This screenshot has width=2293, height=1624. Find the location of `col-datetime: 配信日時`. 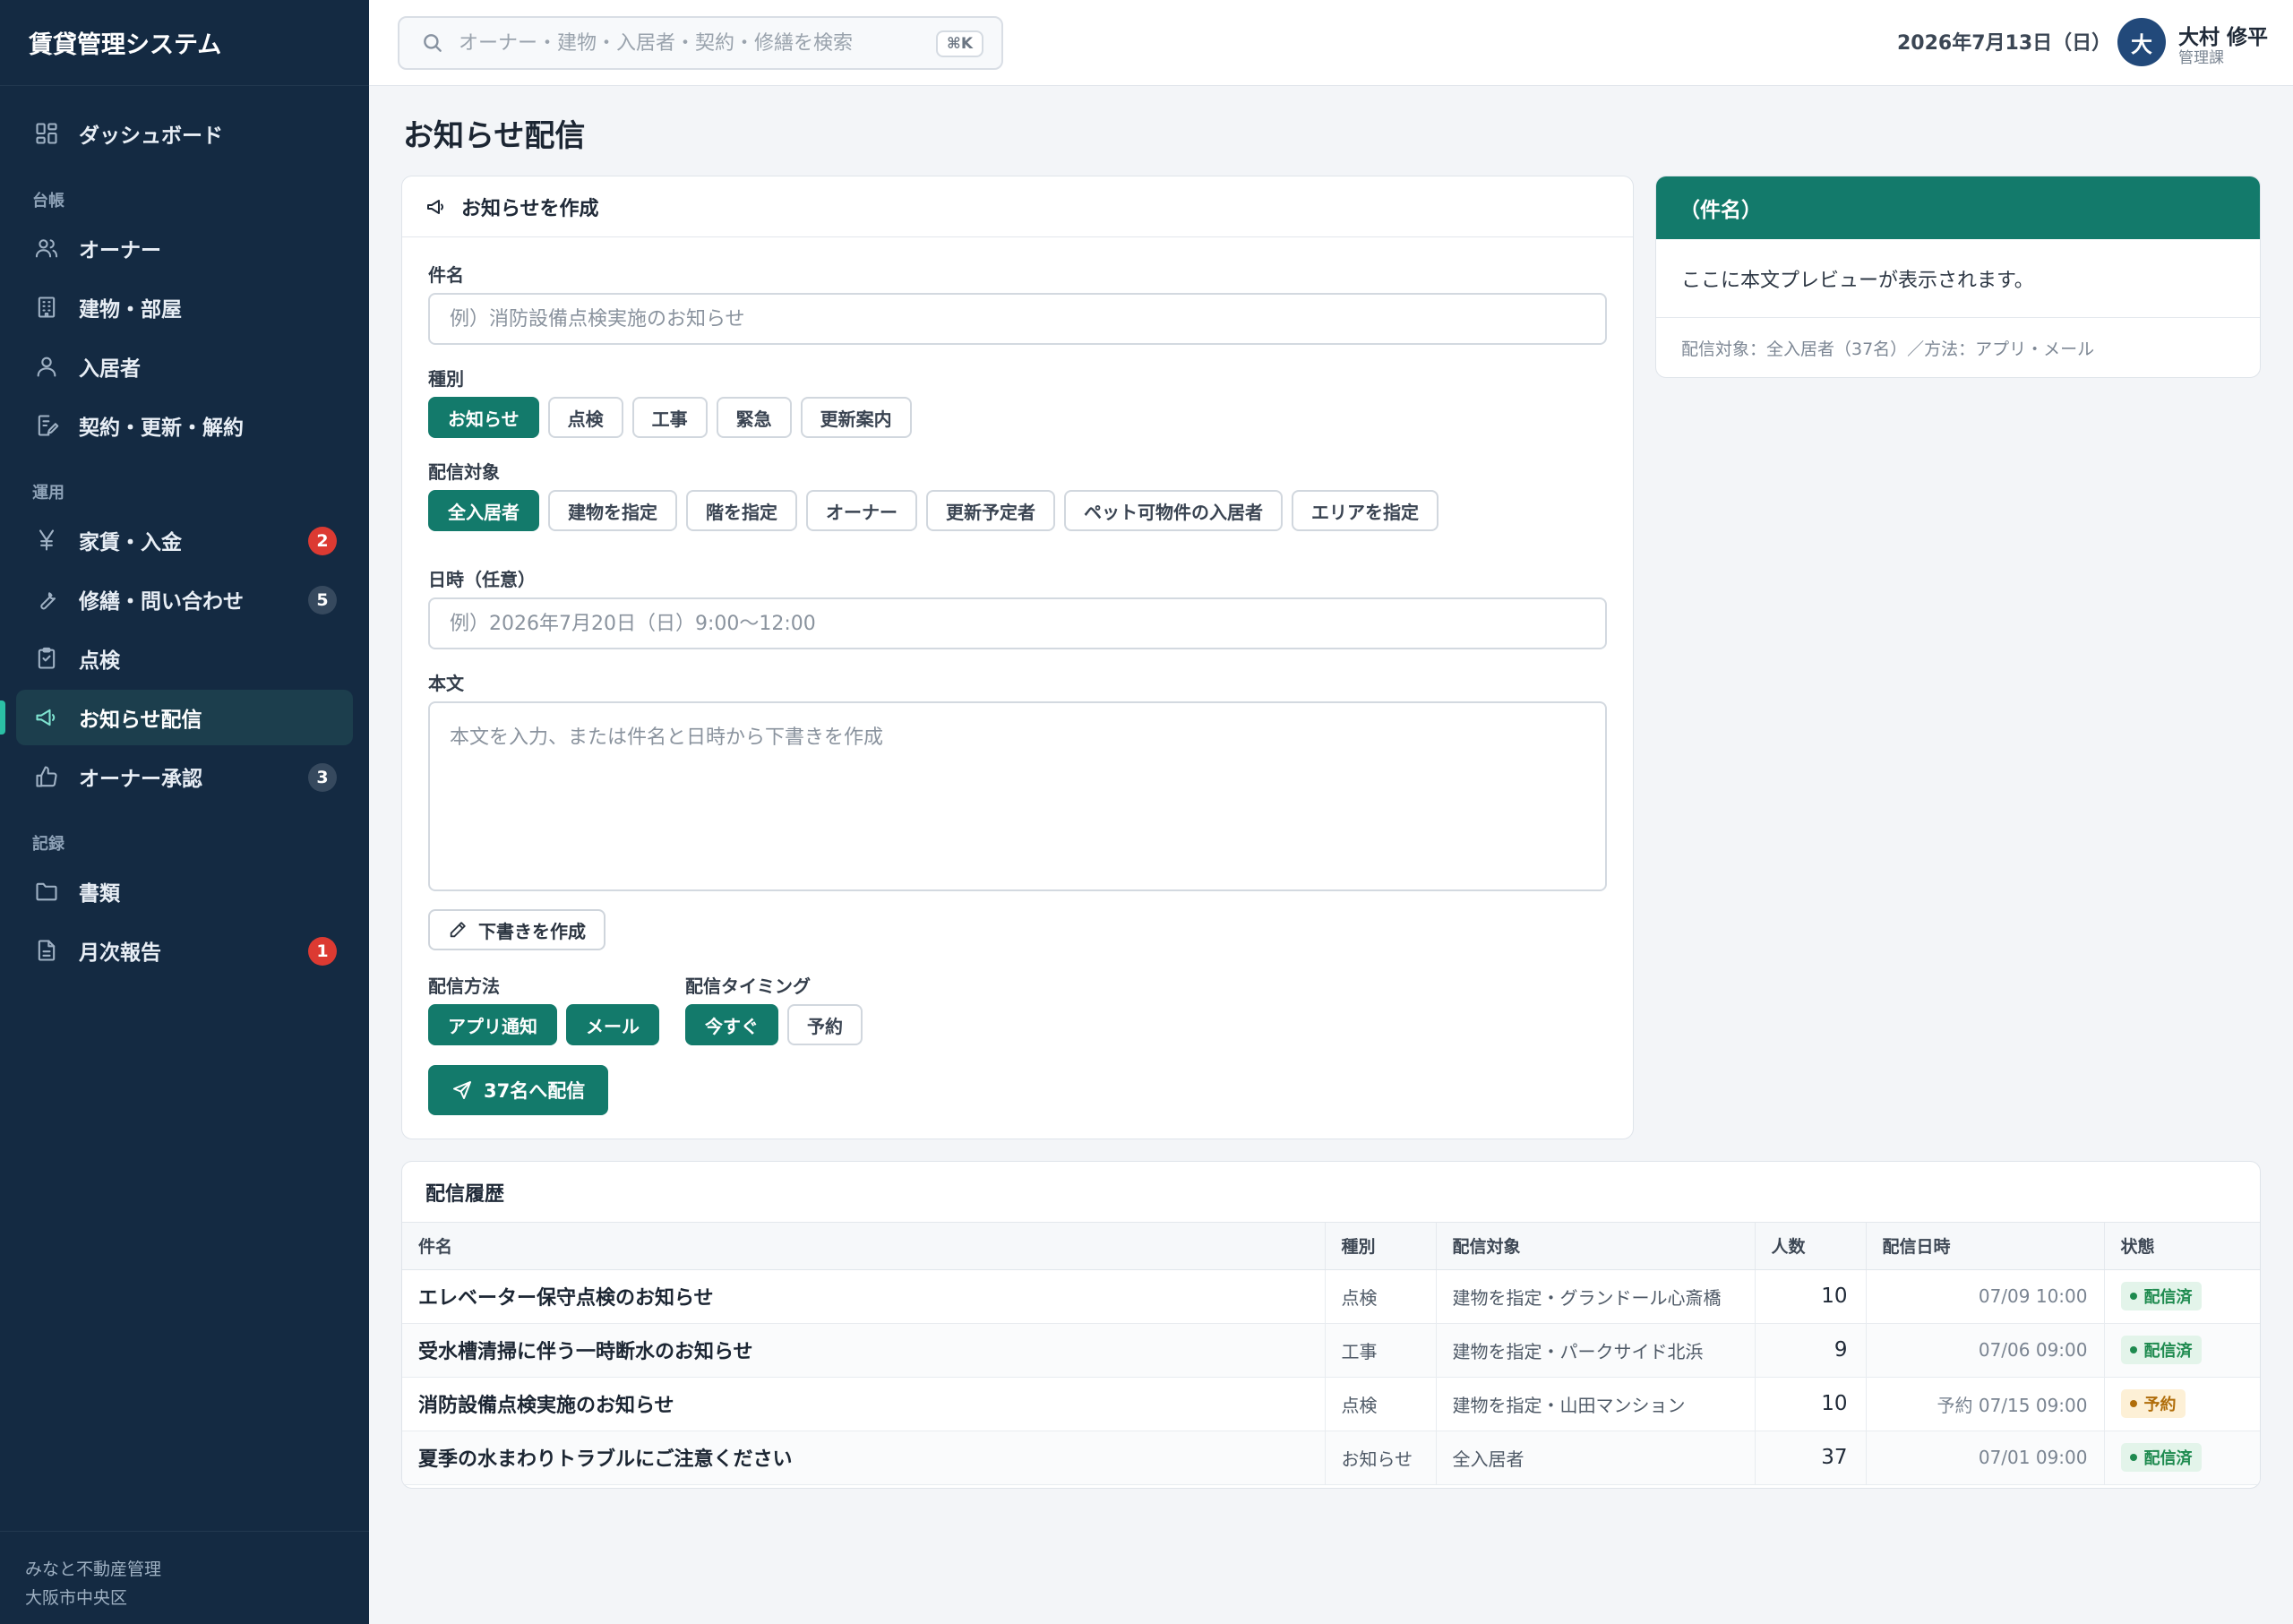

col-datetime: 配信日時 is located at coordinates (1985, 1246).